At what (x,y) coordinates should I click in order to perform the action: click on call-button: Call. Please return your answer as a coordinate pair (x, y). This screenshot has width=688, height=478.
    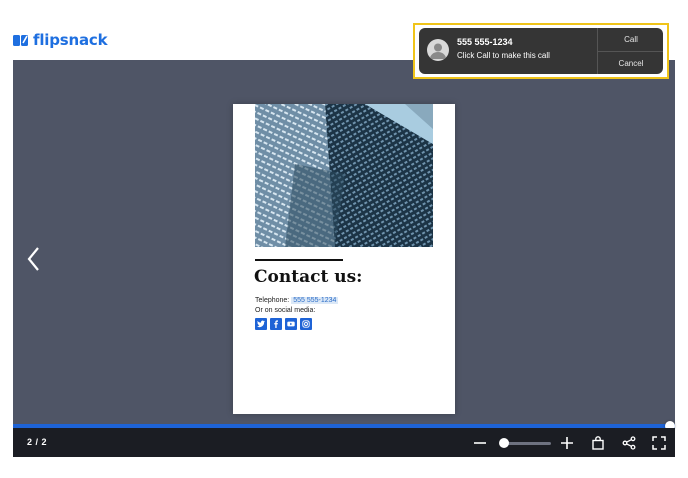
    Looking at the image, I should click on (630, 39).